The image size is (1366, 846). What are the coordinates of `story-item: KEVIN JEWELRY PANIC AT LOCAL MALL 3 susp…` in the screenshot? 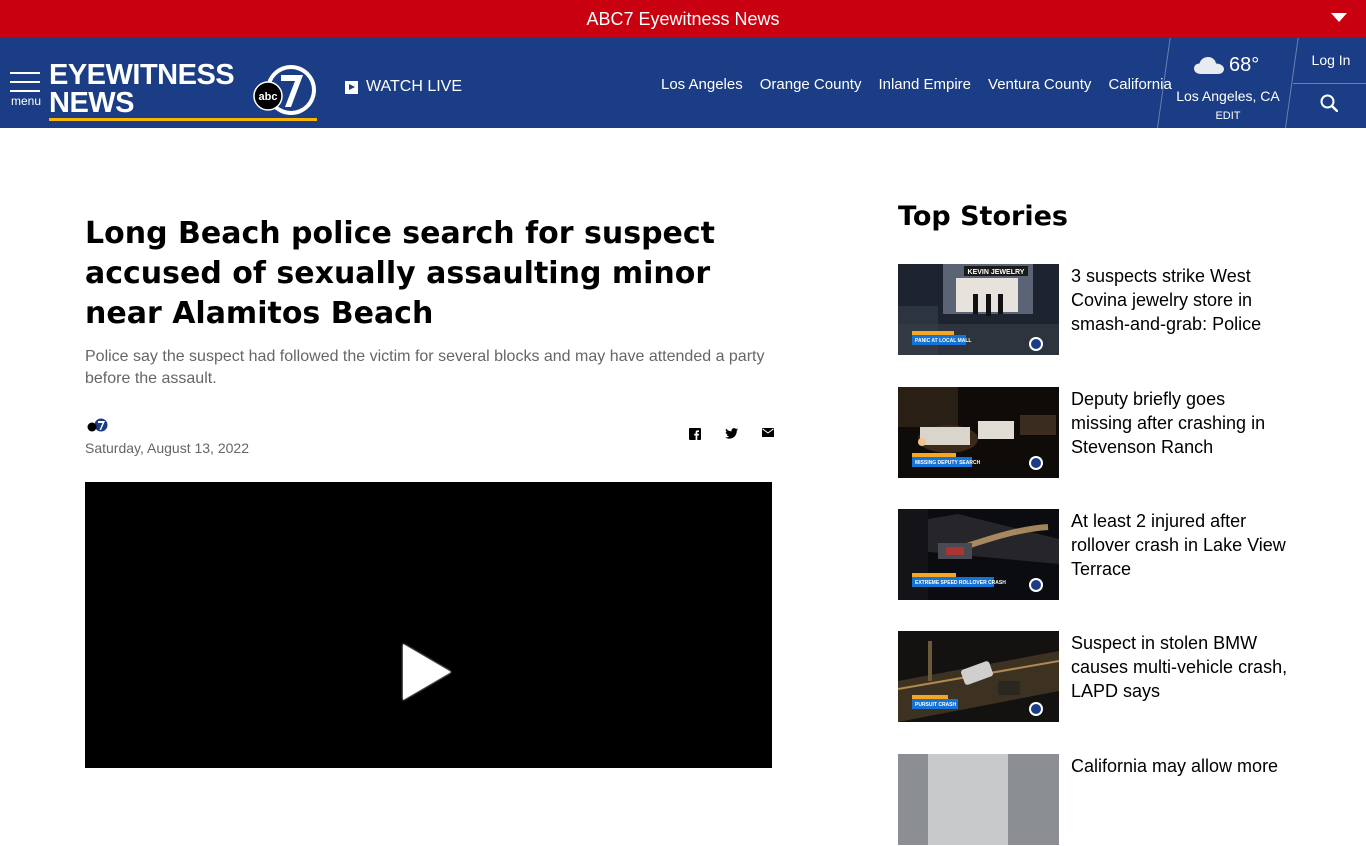 It's located at (1098, 310).